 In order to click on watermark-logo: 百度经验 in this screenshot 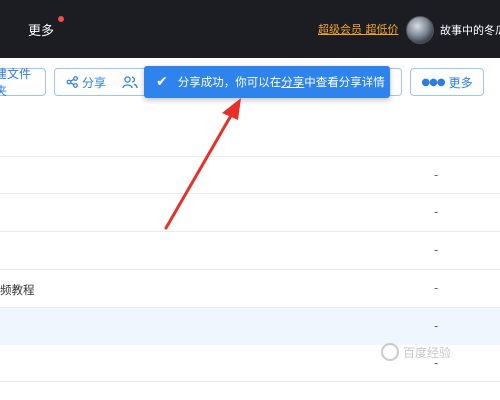, I will do `click(429, 352)`.